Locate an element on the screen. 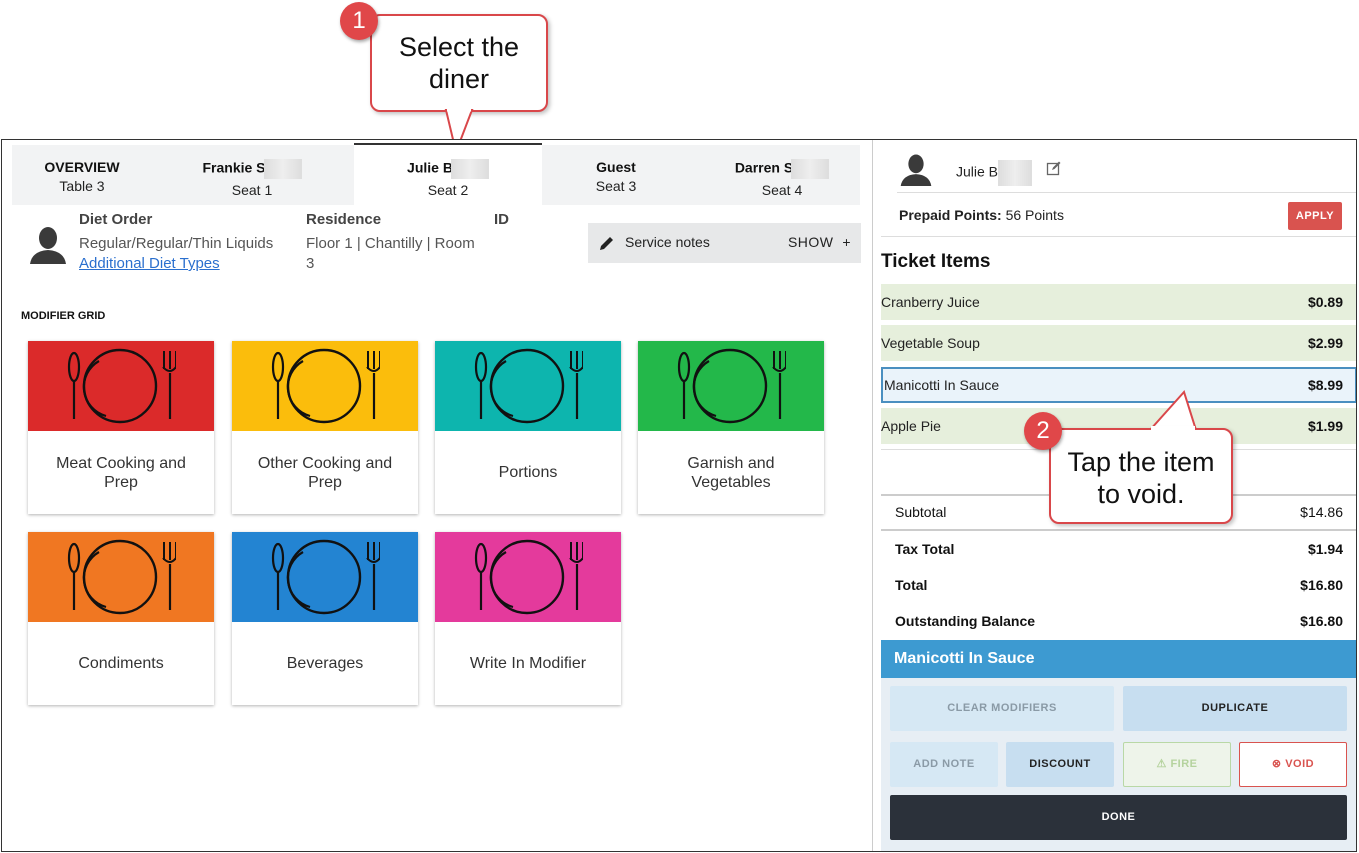 The height and width of the screenshot is (853, 1359). plus-icon: + is located at coordinates (846, 242).